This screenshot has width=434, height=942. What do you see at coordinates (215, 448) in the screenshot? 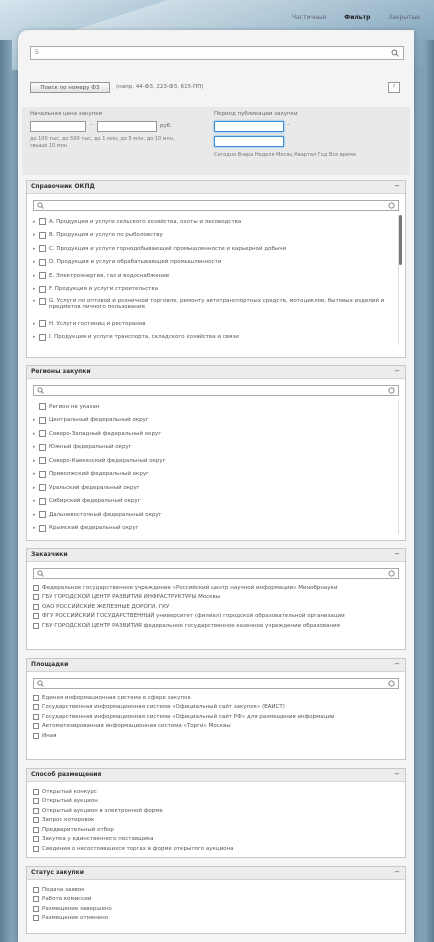
I see `tree-item: ▸ Южный федеральный округ` at bounding box center [215, 448].